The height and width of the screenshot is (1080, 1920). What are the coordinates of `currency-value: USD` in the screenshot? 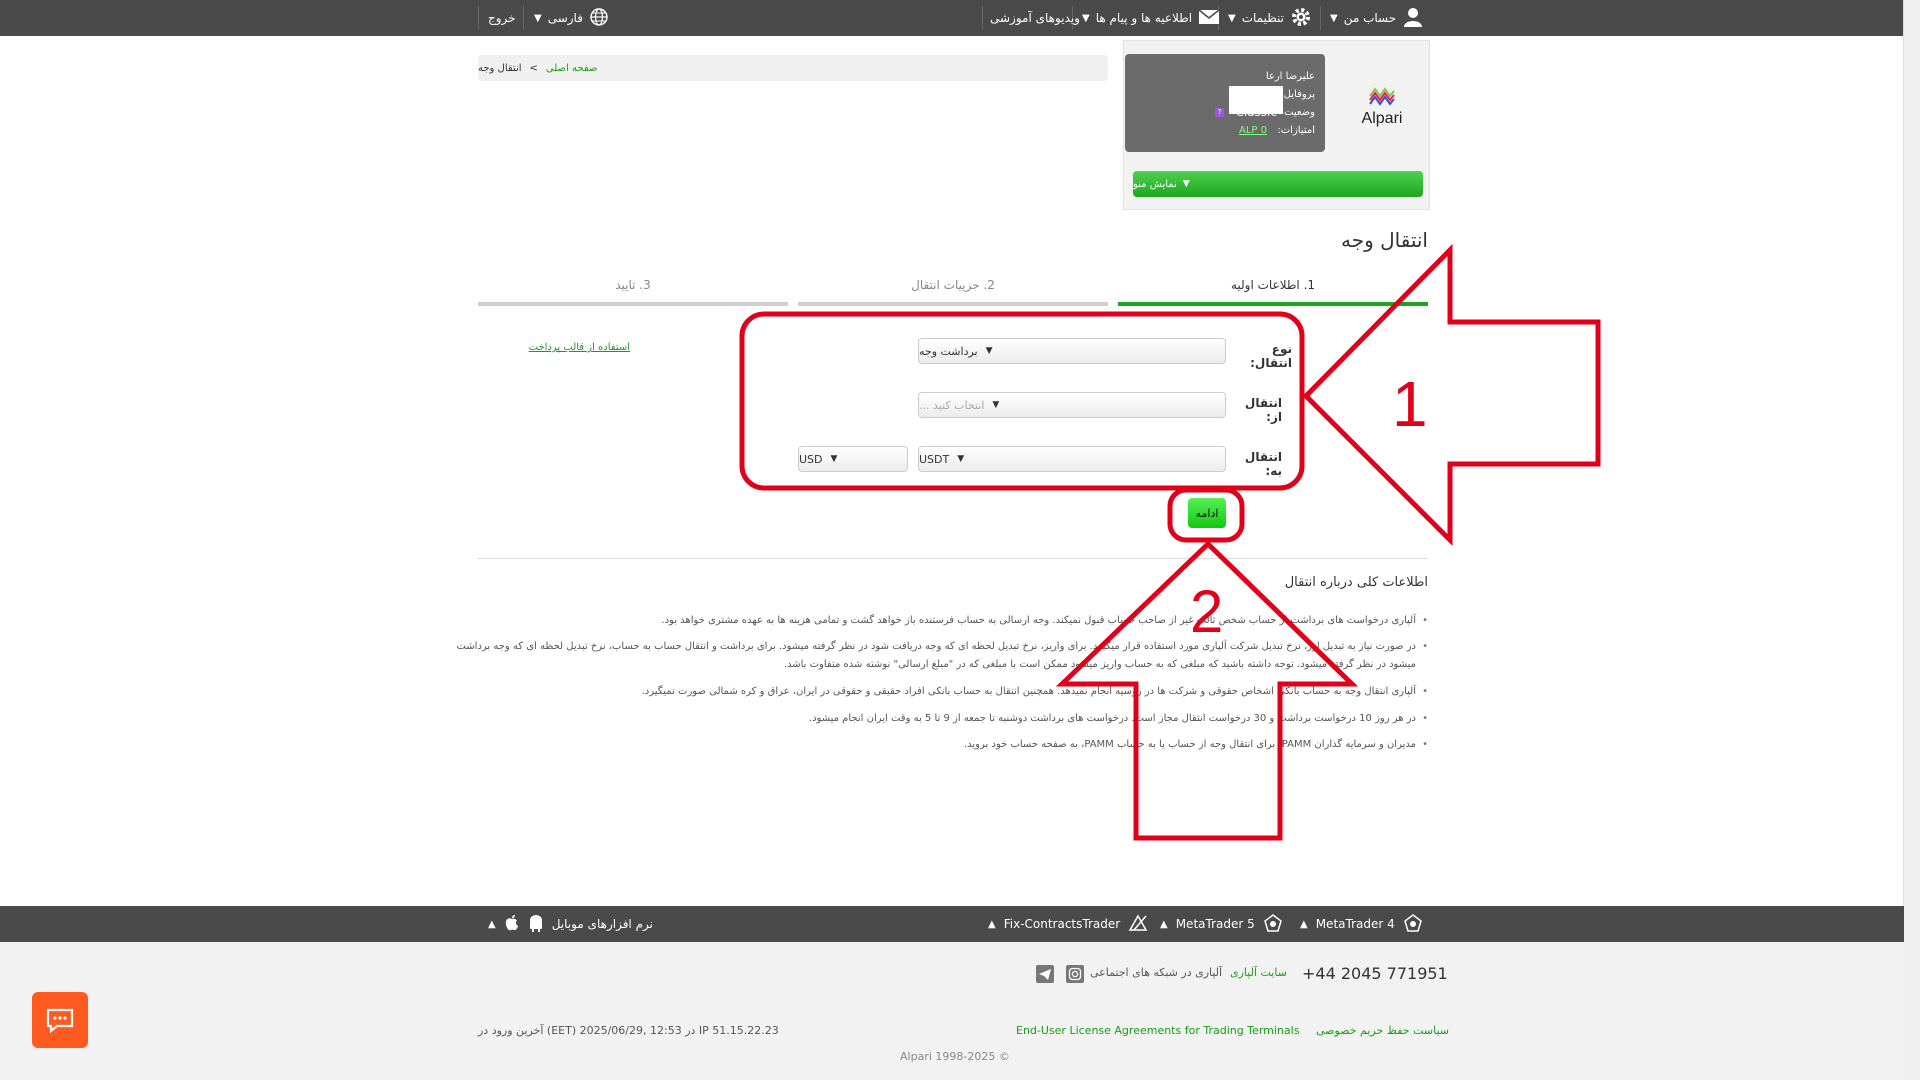 It's located at (811, 459).